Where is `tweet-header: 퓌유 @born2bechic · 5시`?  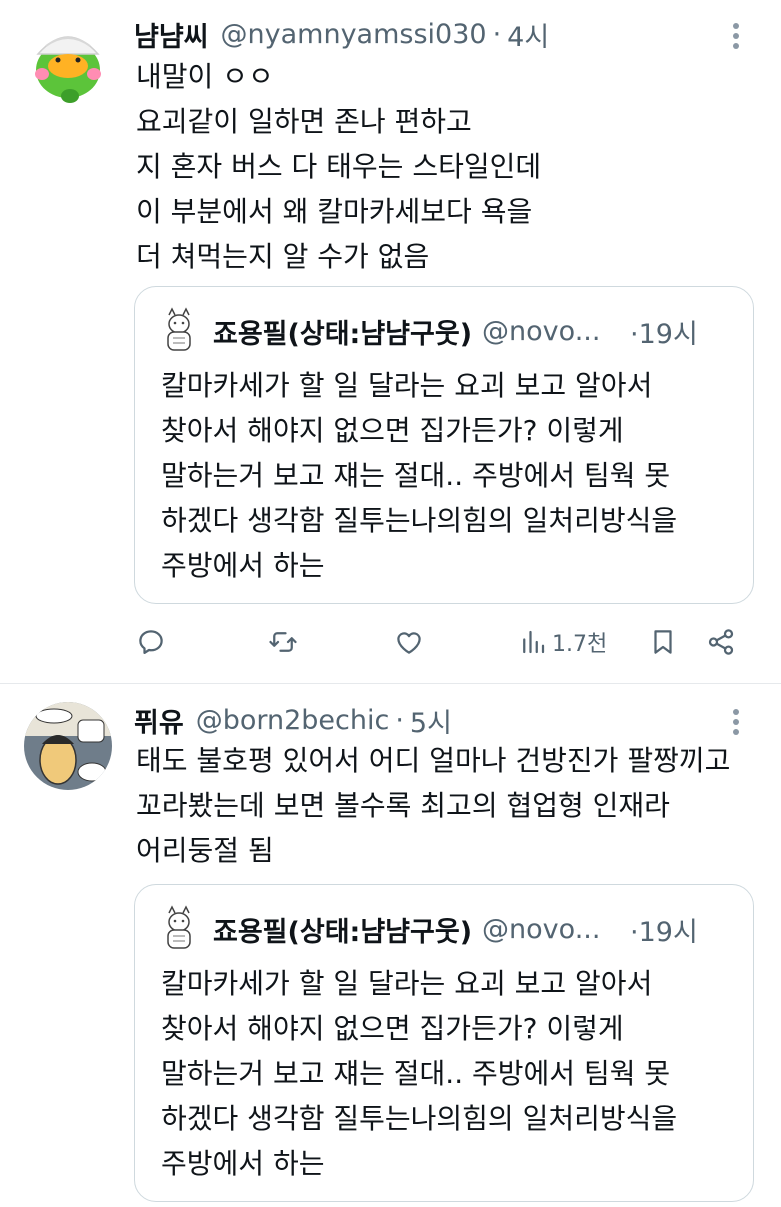 tweet-header: 퓌유 @born2bechic · 5시 is located at coordinates (293, 720).